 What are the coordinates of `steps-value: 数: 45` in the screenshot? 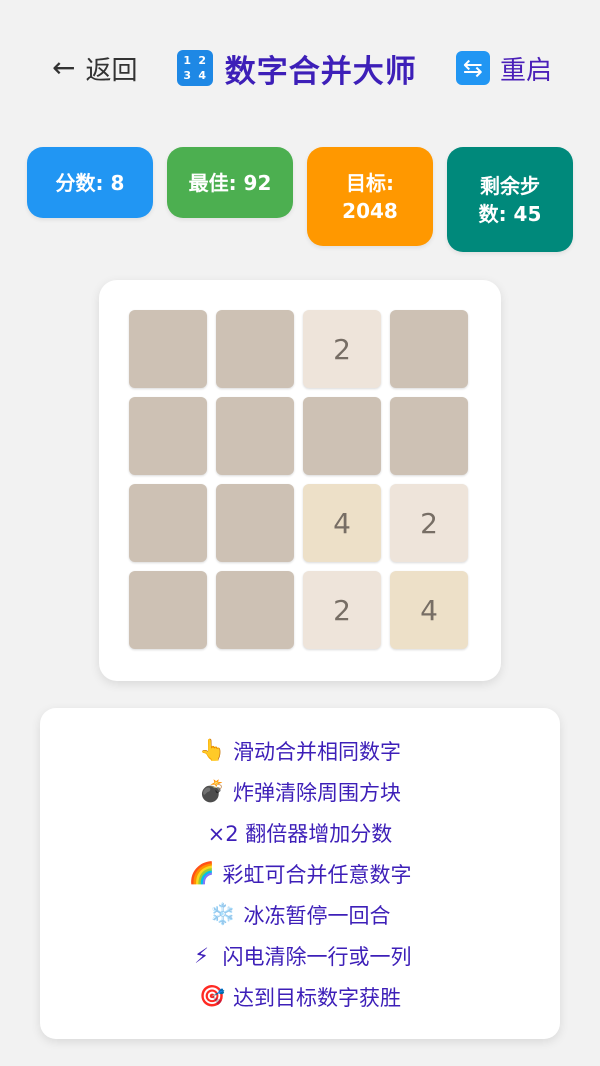 It's located at (510, 213).